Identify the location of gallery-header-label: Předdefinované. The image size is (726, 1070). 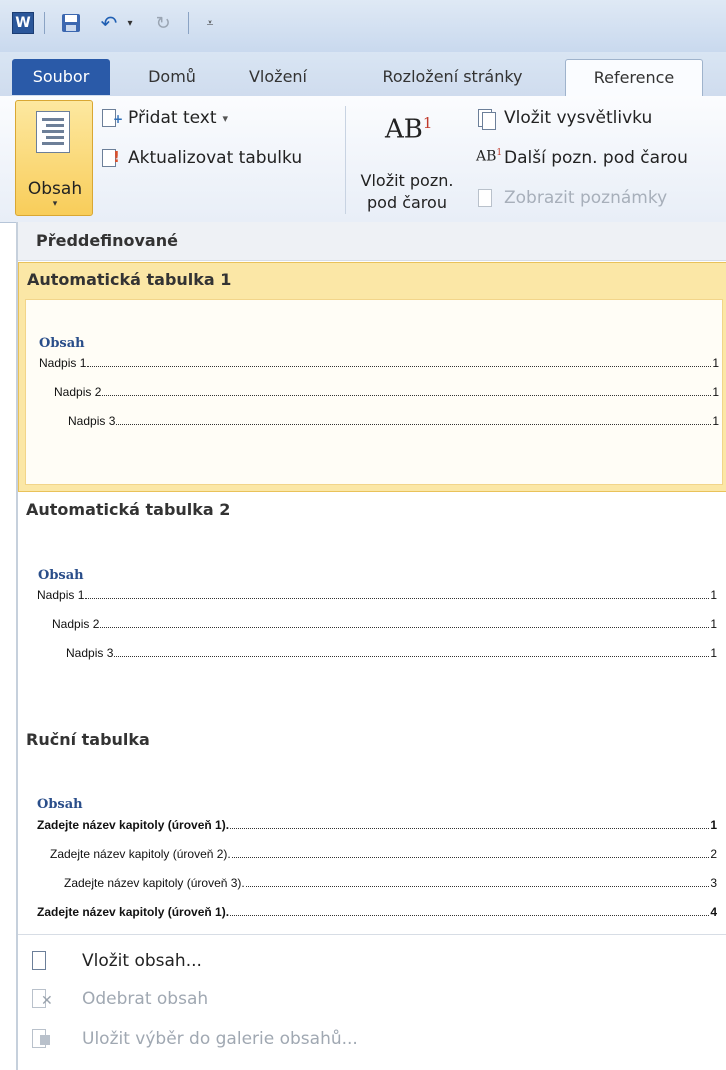
(107, 240).